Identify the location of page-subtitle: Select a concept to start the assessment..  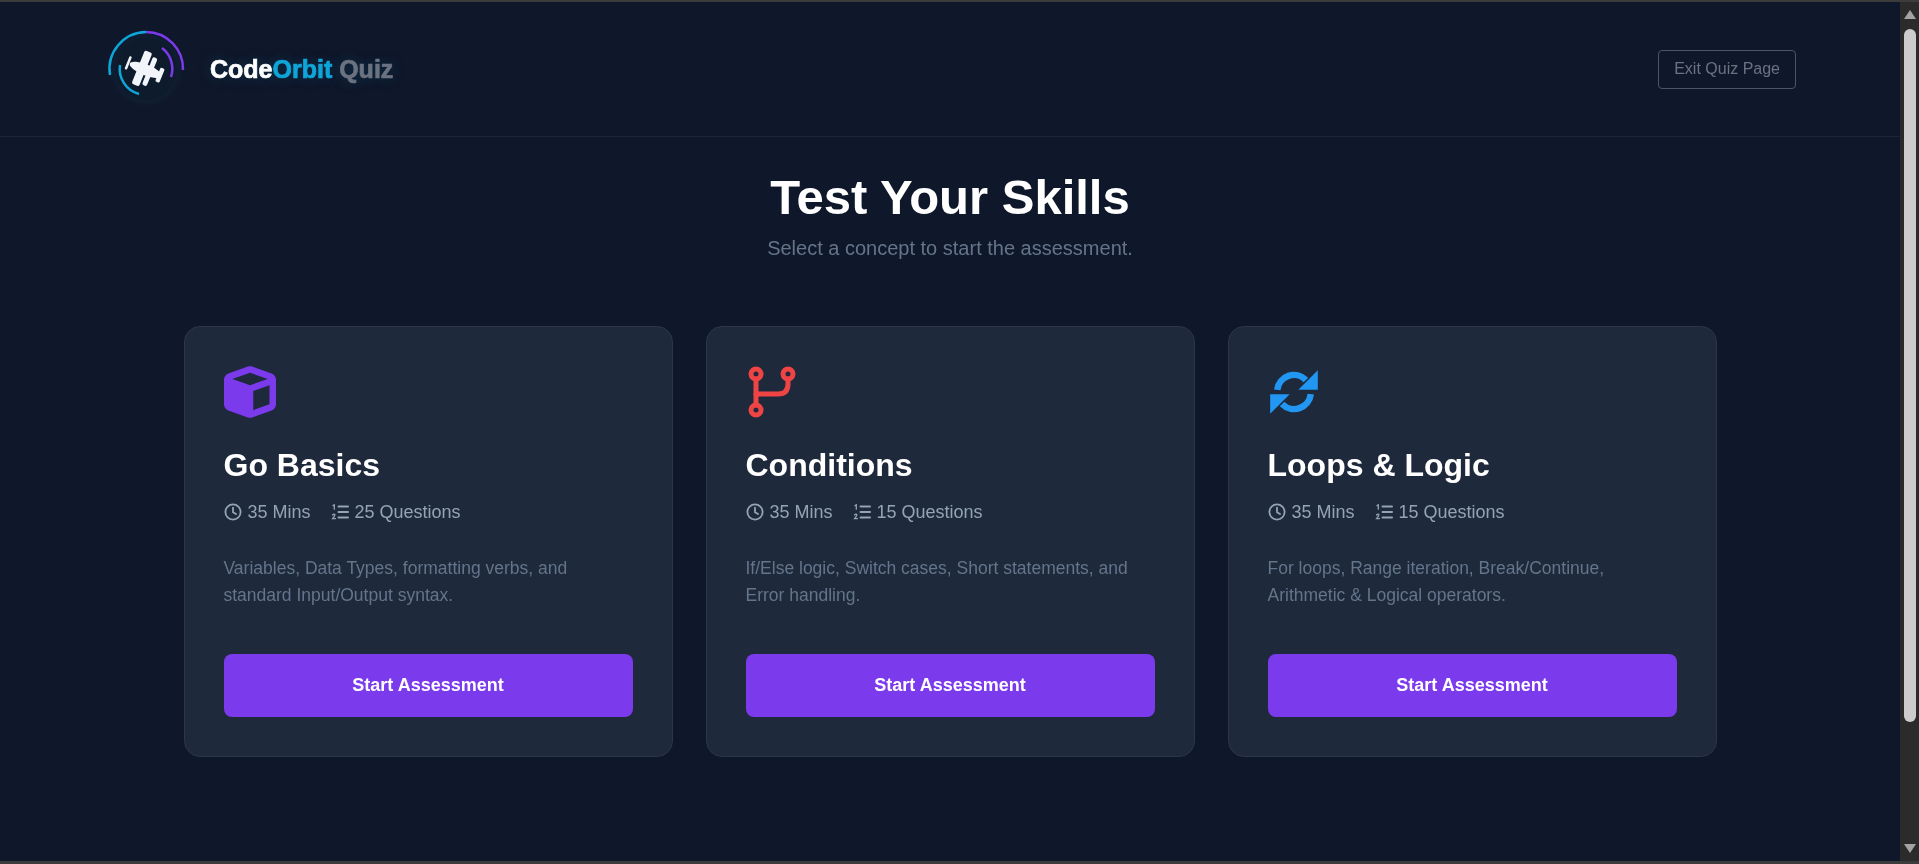
(950, 248).